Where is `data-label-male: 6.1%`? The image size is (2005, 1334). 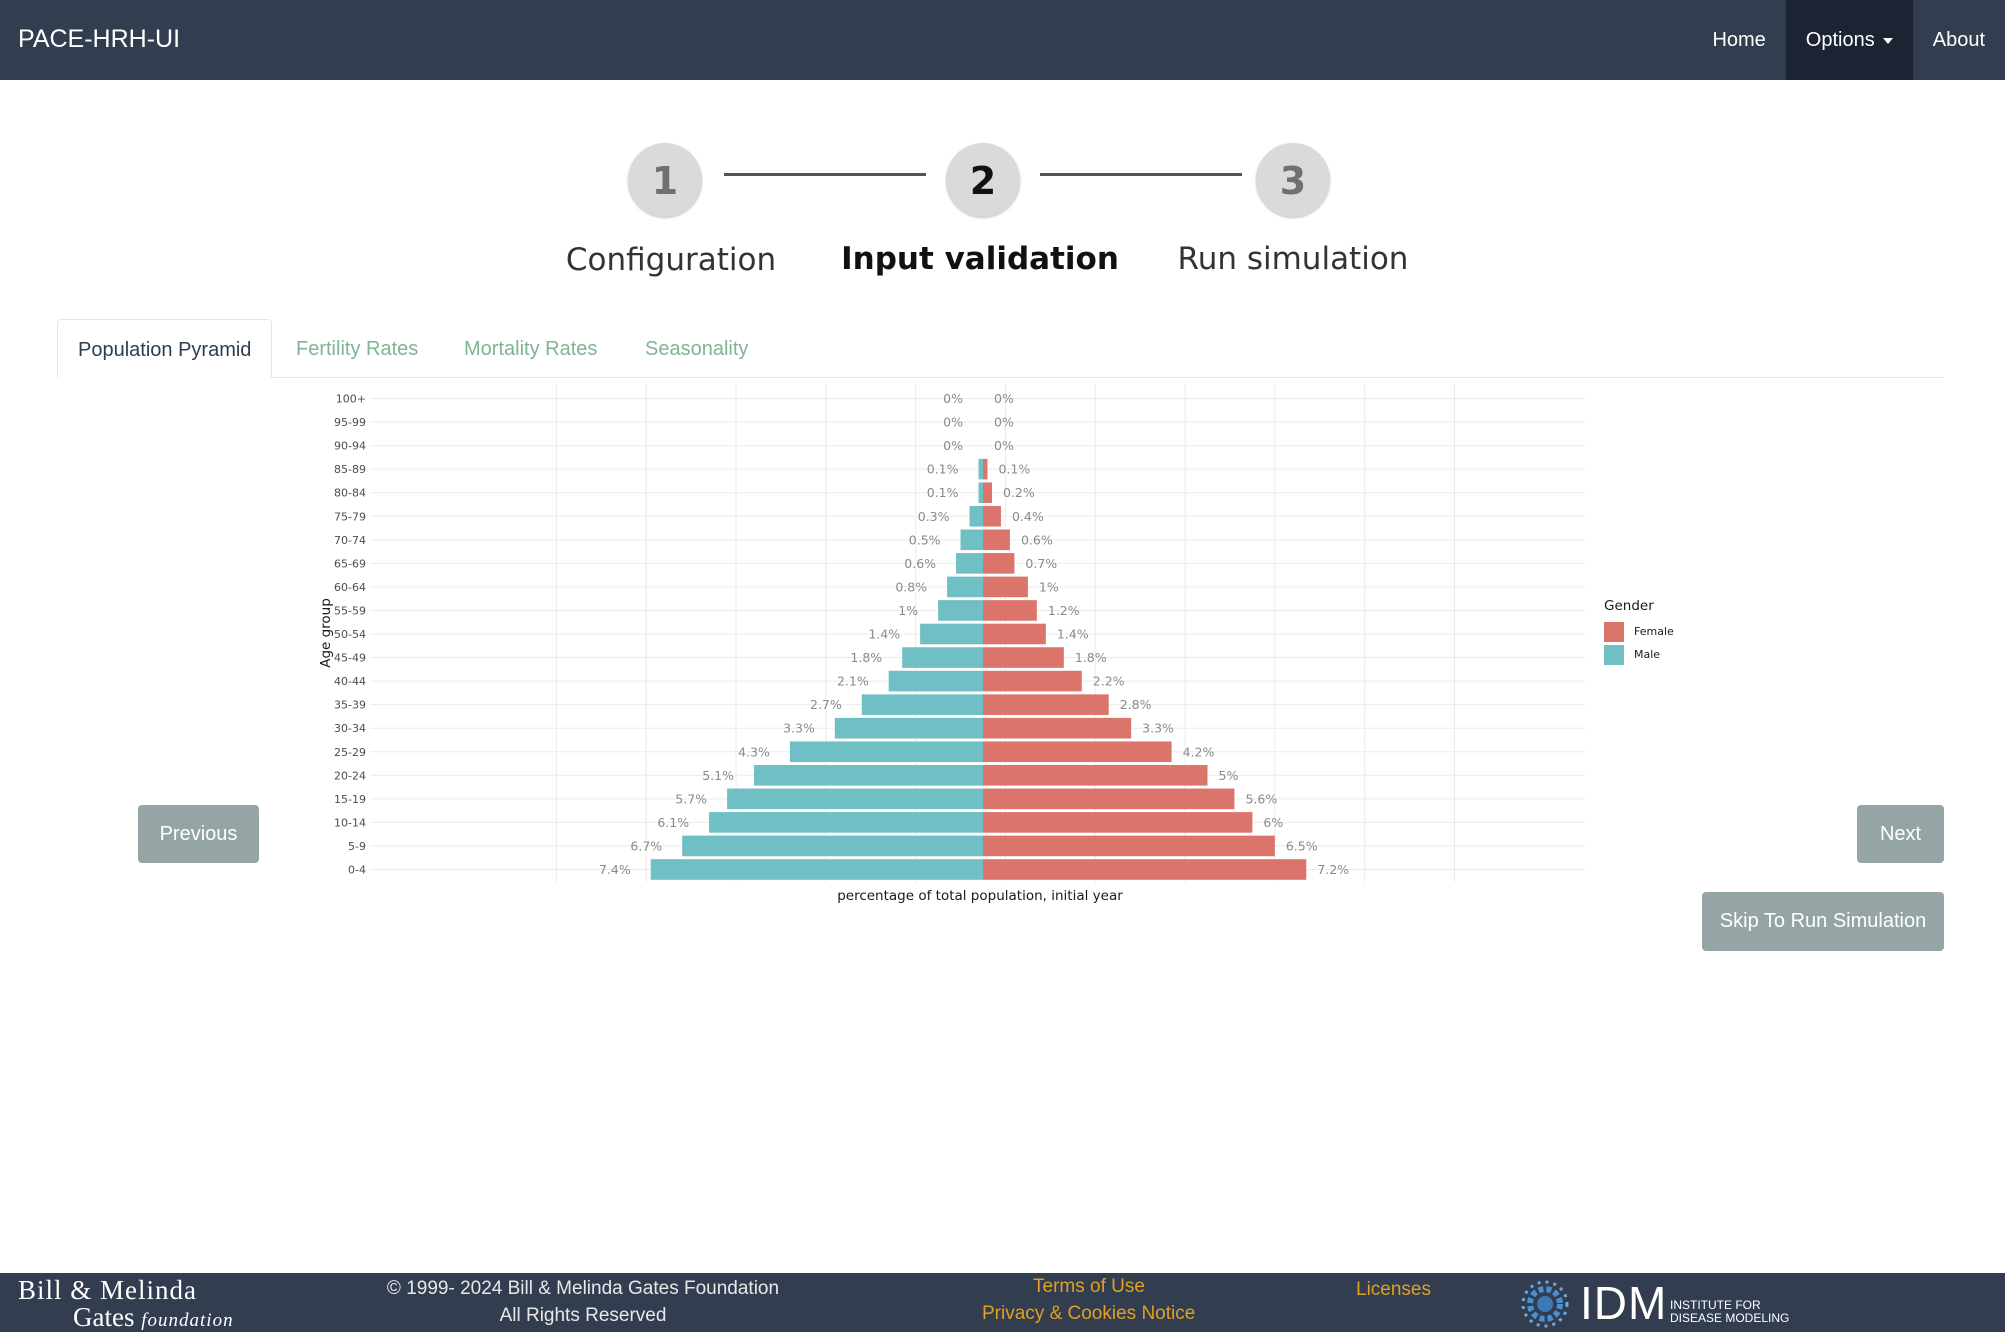
data-label-male: 6.1% is located at coordinates (673, 822).